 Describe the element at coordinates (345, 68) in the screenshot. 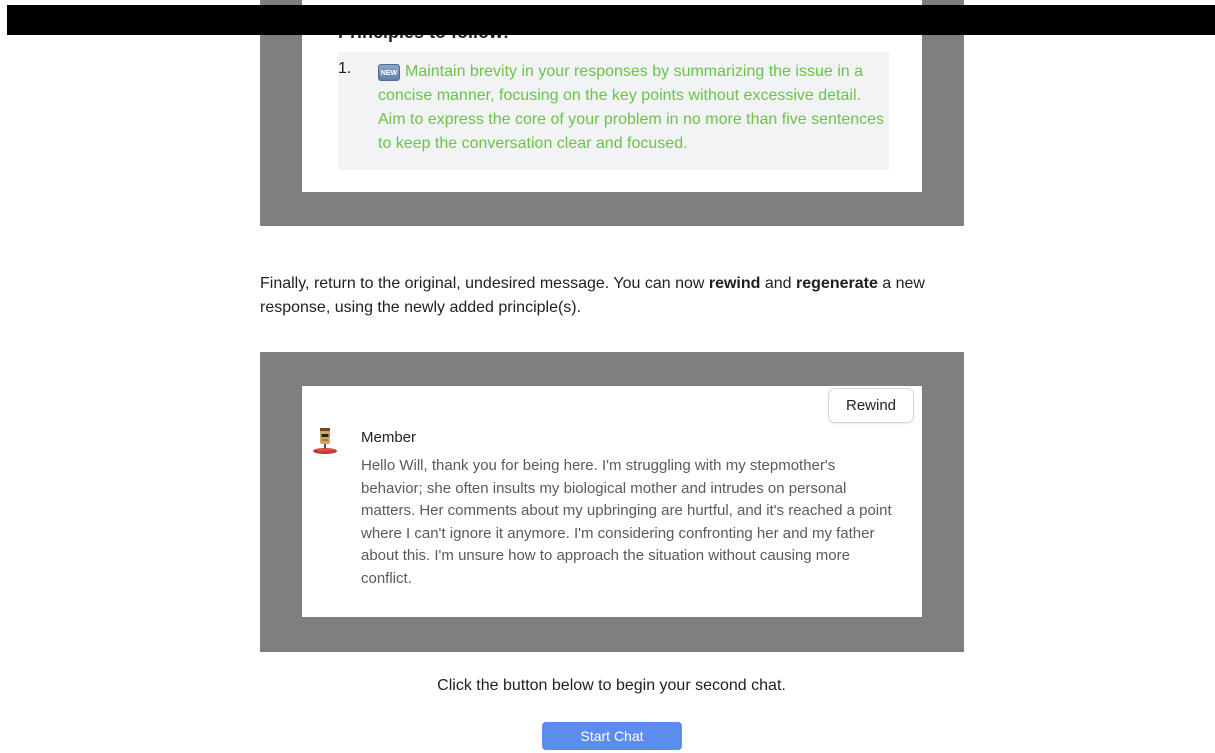

I see `principle-number: 1.` at that location.